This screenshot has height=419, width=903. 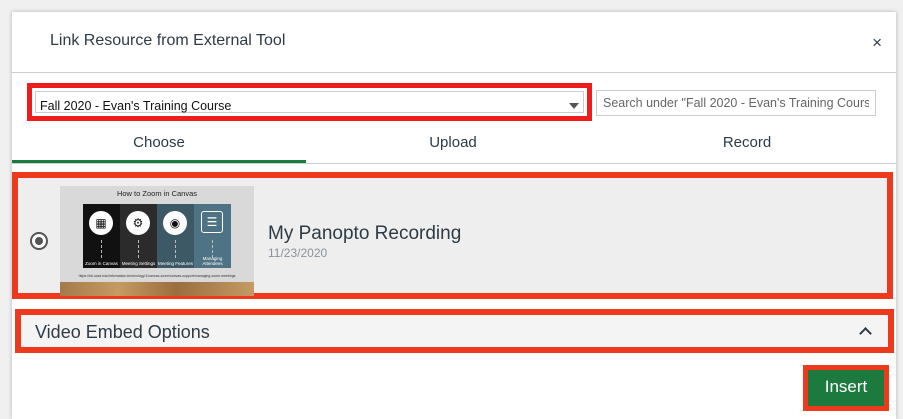 I want to click on thumbnail-panel: ◉ Meeting Features, so click(x=175, y=236).